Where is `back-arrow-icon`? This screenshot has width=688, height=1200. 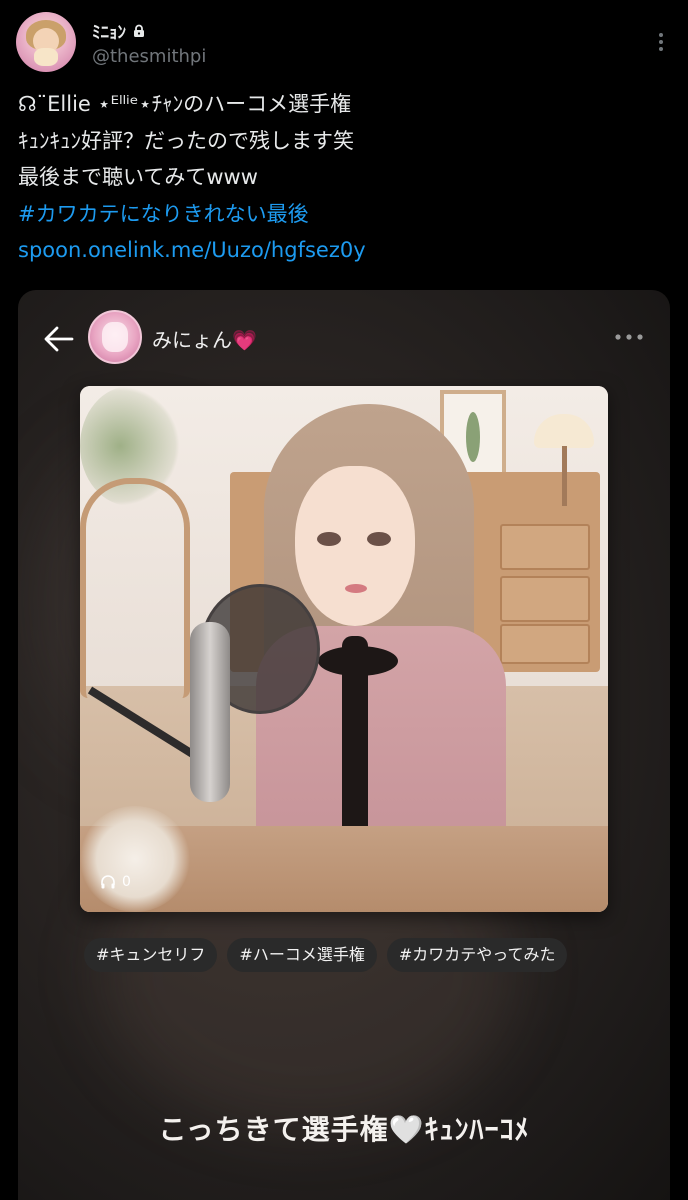 back-arrow-icon is located at coordinates (59, 339).